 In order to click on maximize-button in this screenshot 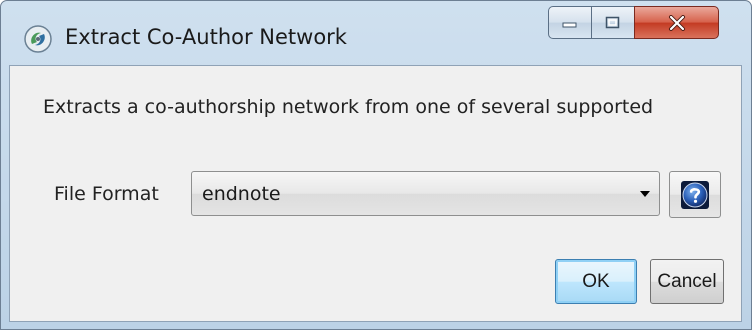, I will do `click(613, 22)`.